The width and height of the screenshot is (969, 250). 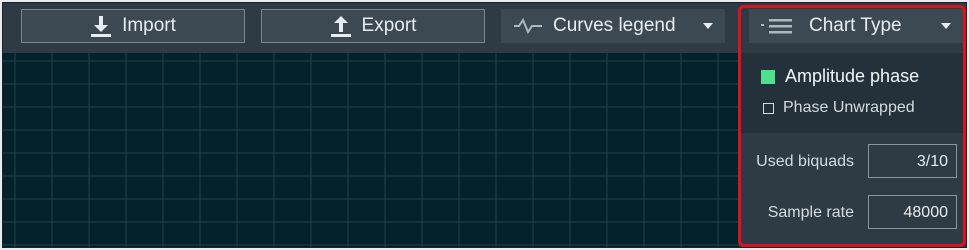 I want to click on chart-type-label: Chart Type, so click(x=855, y=25).